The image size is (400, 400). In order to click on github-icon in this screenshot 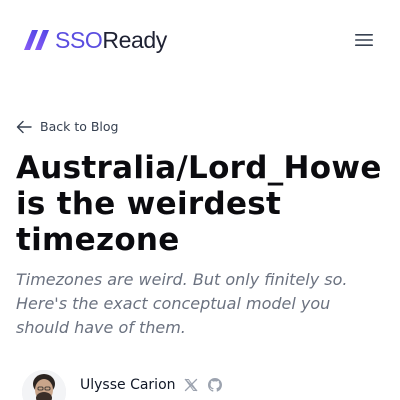, I will do `click(215, 385)`.